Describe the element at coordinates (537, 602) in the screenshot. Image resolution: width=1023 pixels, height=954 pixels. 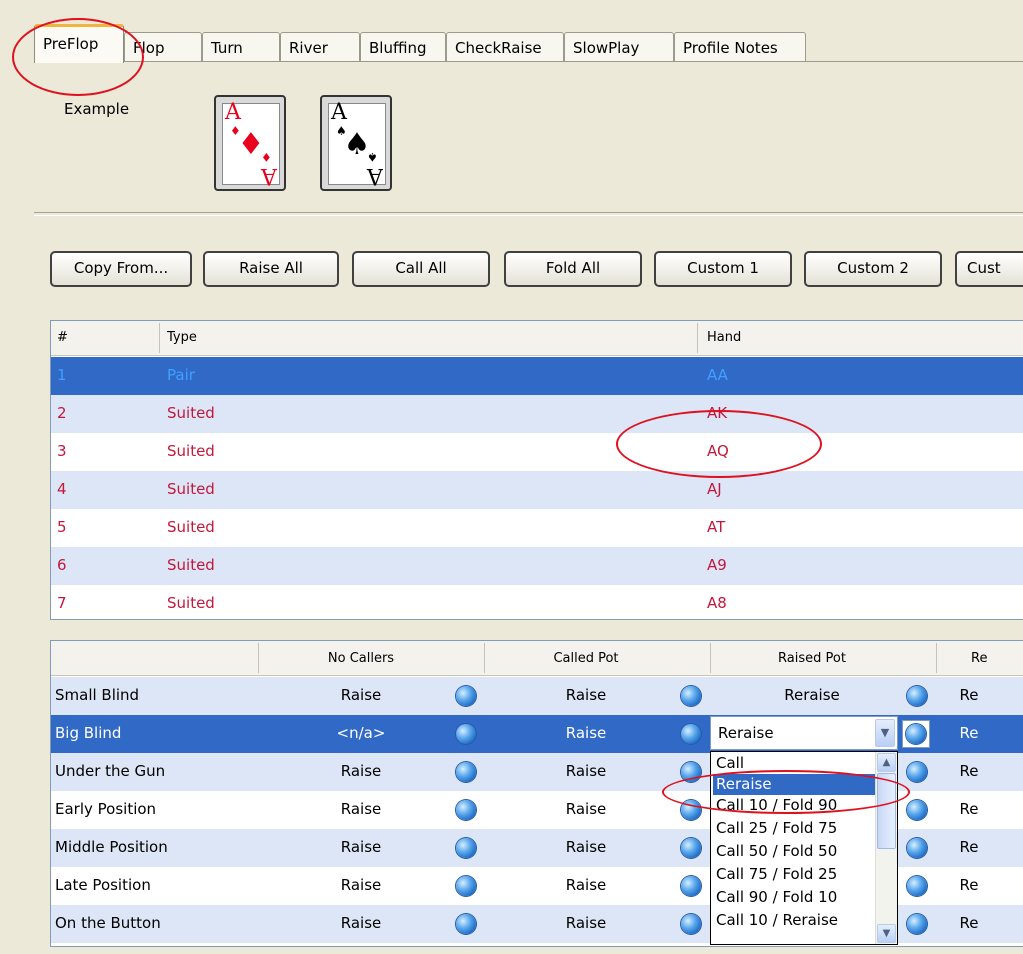
I see `table-row: 7 Suited A8` at that location.